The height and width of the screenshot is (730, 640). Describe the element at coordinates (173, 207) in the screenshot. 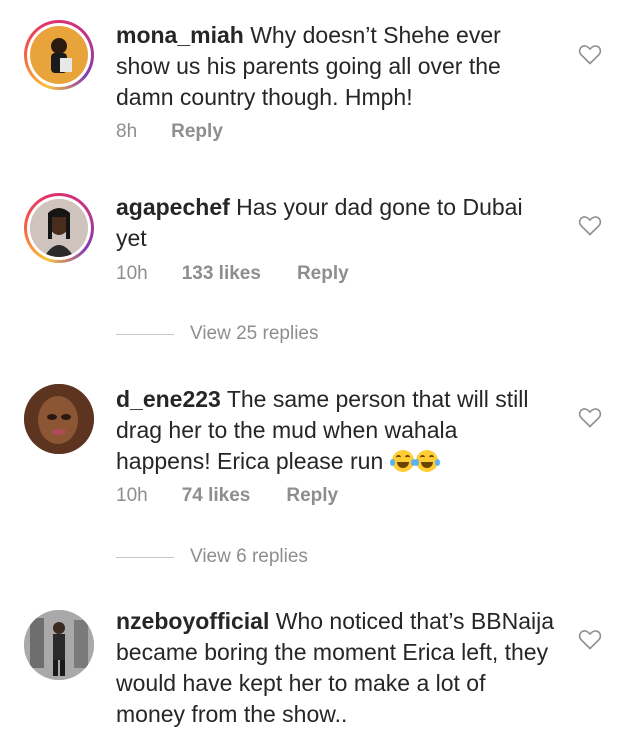

I see `username: agapechef` at that location.